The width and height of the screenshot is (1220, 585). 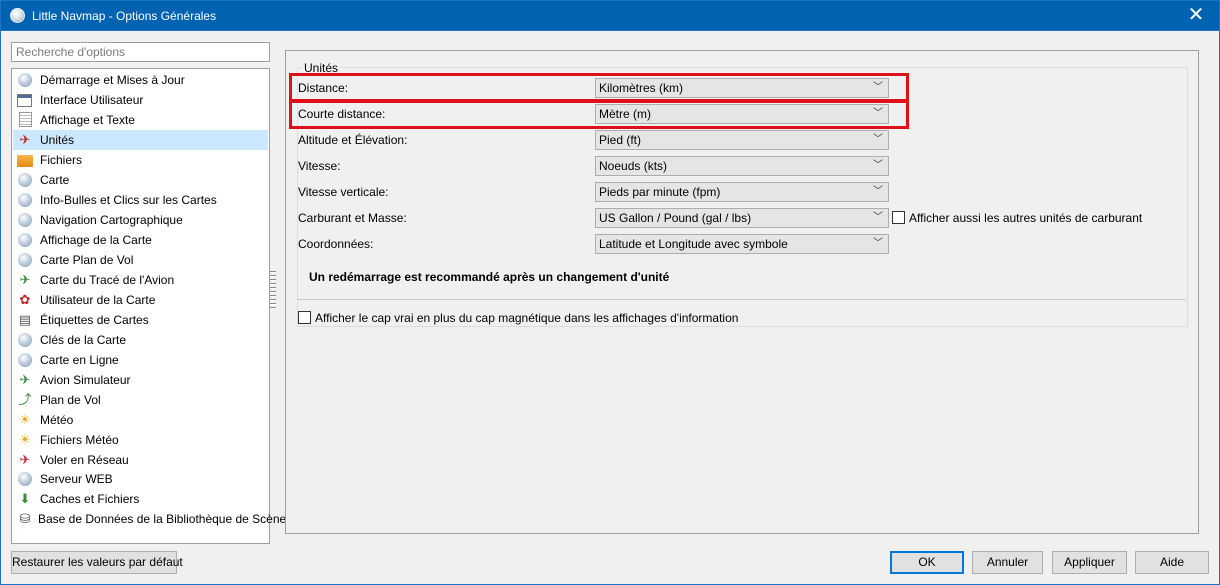 I want to click on web-server-icon, so click(x=25, y=479).